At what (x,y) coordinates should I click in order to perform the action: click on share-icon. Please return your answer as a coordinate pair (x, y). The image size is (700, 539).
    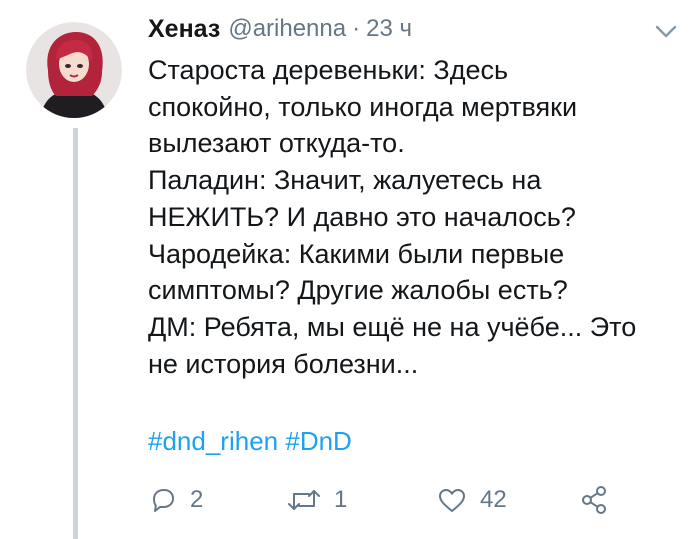
    Looking at the image, I should click on (594, 500).